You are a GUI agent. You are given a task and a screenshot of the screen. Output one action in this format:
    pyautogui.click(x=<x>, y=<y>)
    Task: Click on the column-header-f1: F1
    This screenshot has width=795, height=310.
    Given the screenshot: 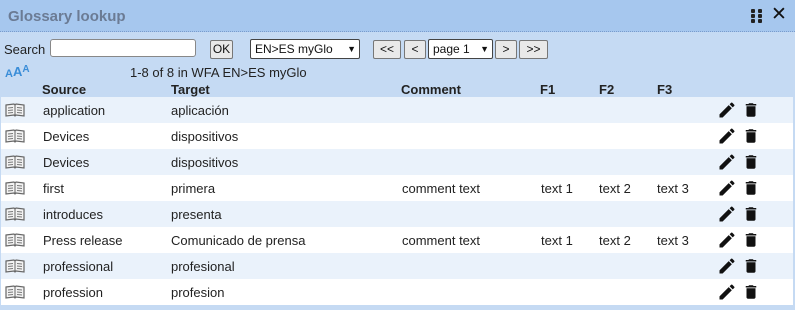 What is the action you would take?
    pyautogui.click(x=547, y=89)
    